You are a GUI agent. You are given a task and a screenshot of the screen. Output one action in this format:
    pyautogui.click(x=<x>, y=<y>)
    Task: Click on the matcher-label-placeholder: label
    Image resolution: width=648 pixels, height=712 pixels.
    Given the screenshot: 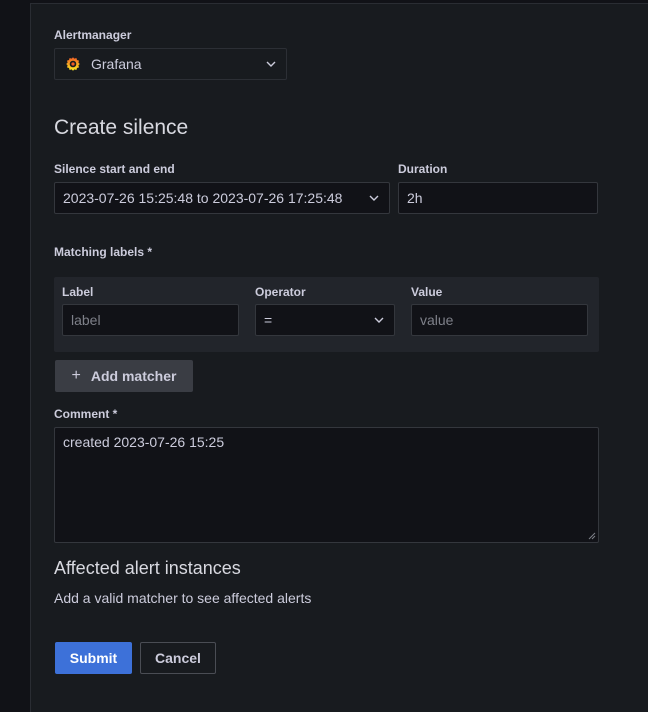 What is the action you would take?
    pyautogui.click(x=86, y=320)
    